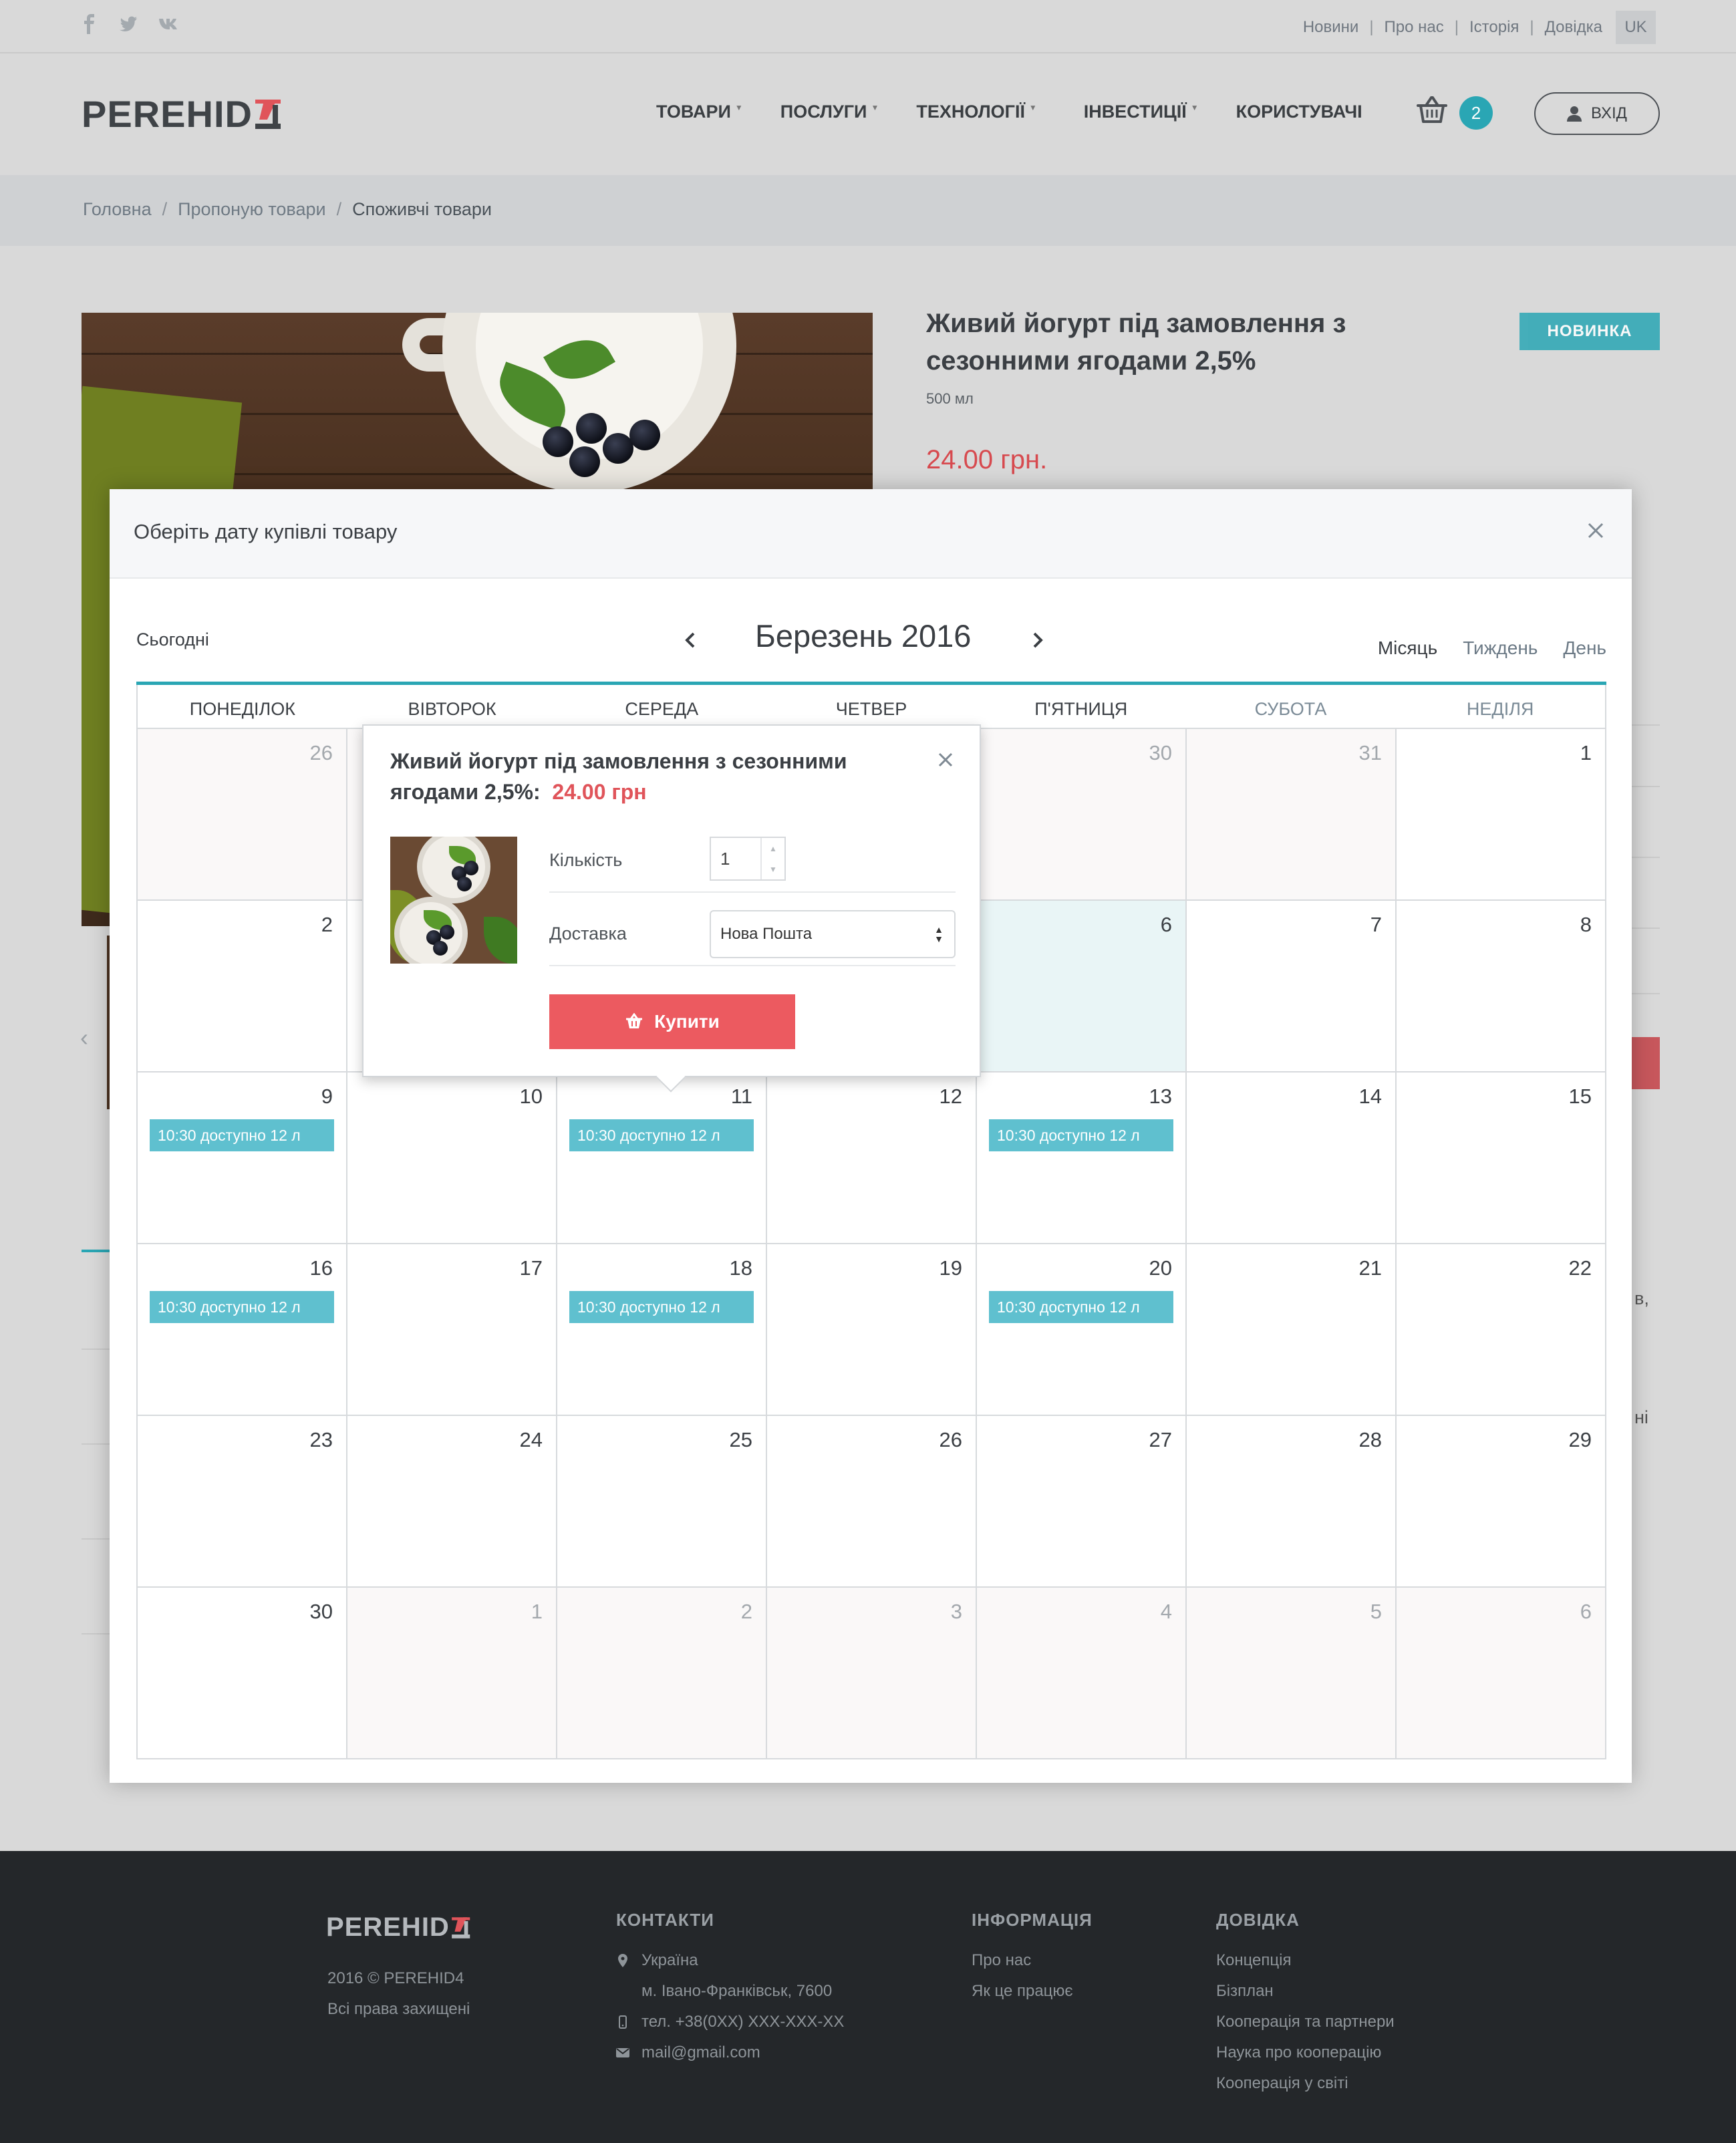  Describe the element at coordinates (398, 1928) in the screenshot. I see `footer-logo: PEREHID` at that location.